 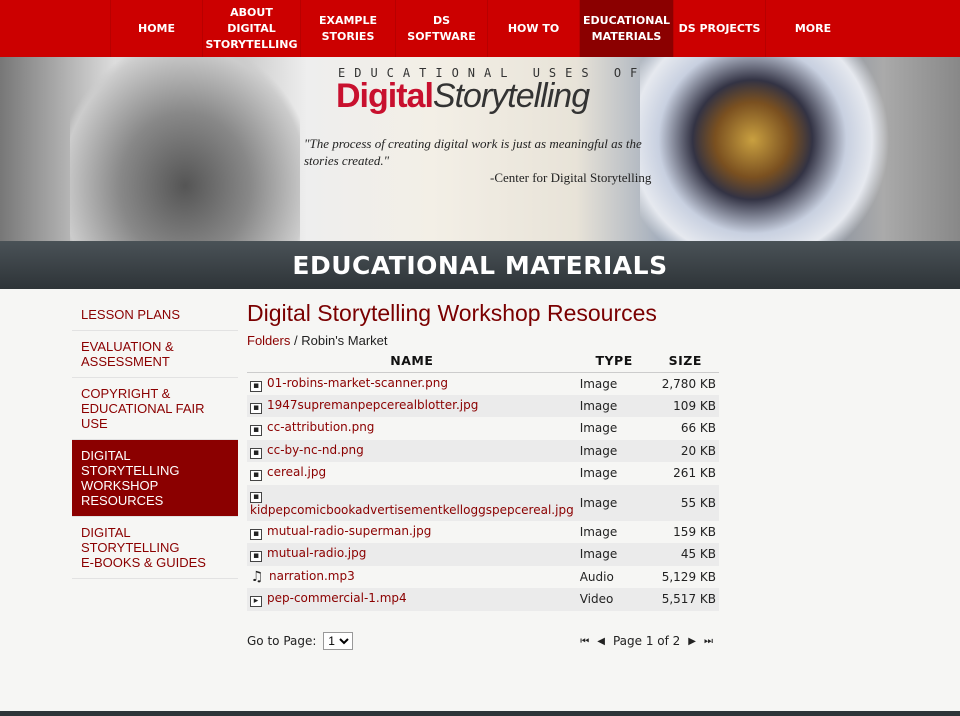 I want to click on page-indicator: Page 1 of 2, so click(x=646, y=641).